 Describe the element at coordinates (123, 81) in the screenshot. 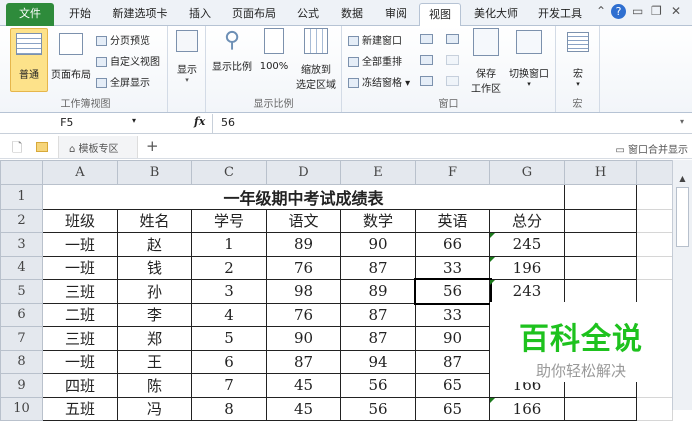

I see `full-screen-button: 全屏显示` at that location.